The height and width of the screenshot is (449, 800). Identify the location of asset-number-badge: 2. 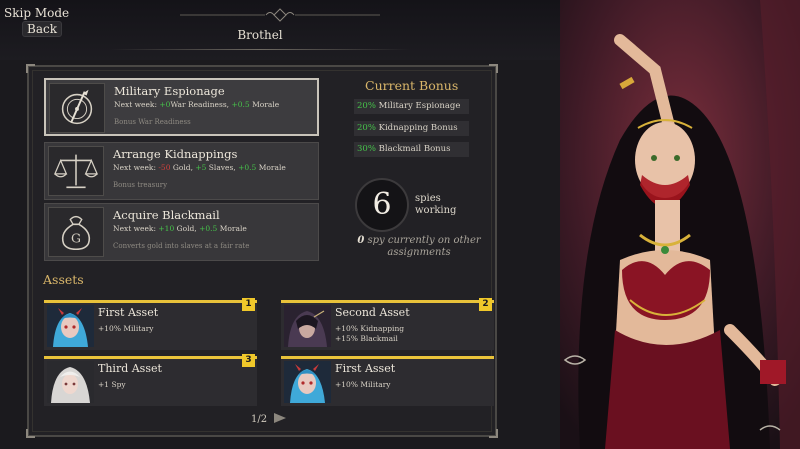
(485, 304).